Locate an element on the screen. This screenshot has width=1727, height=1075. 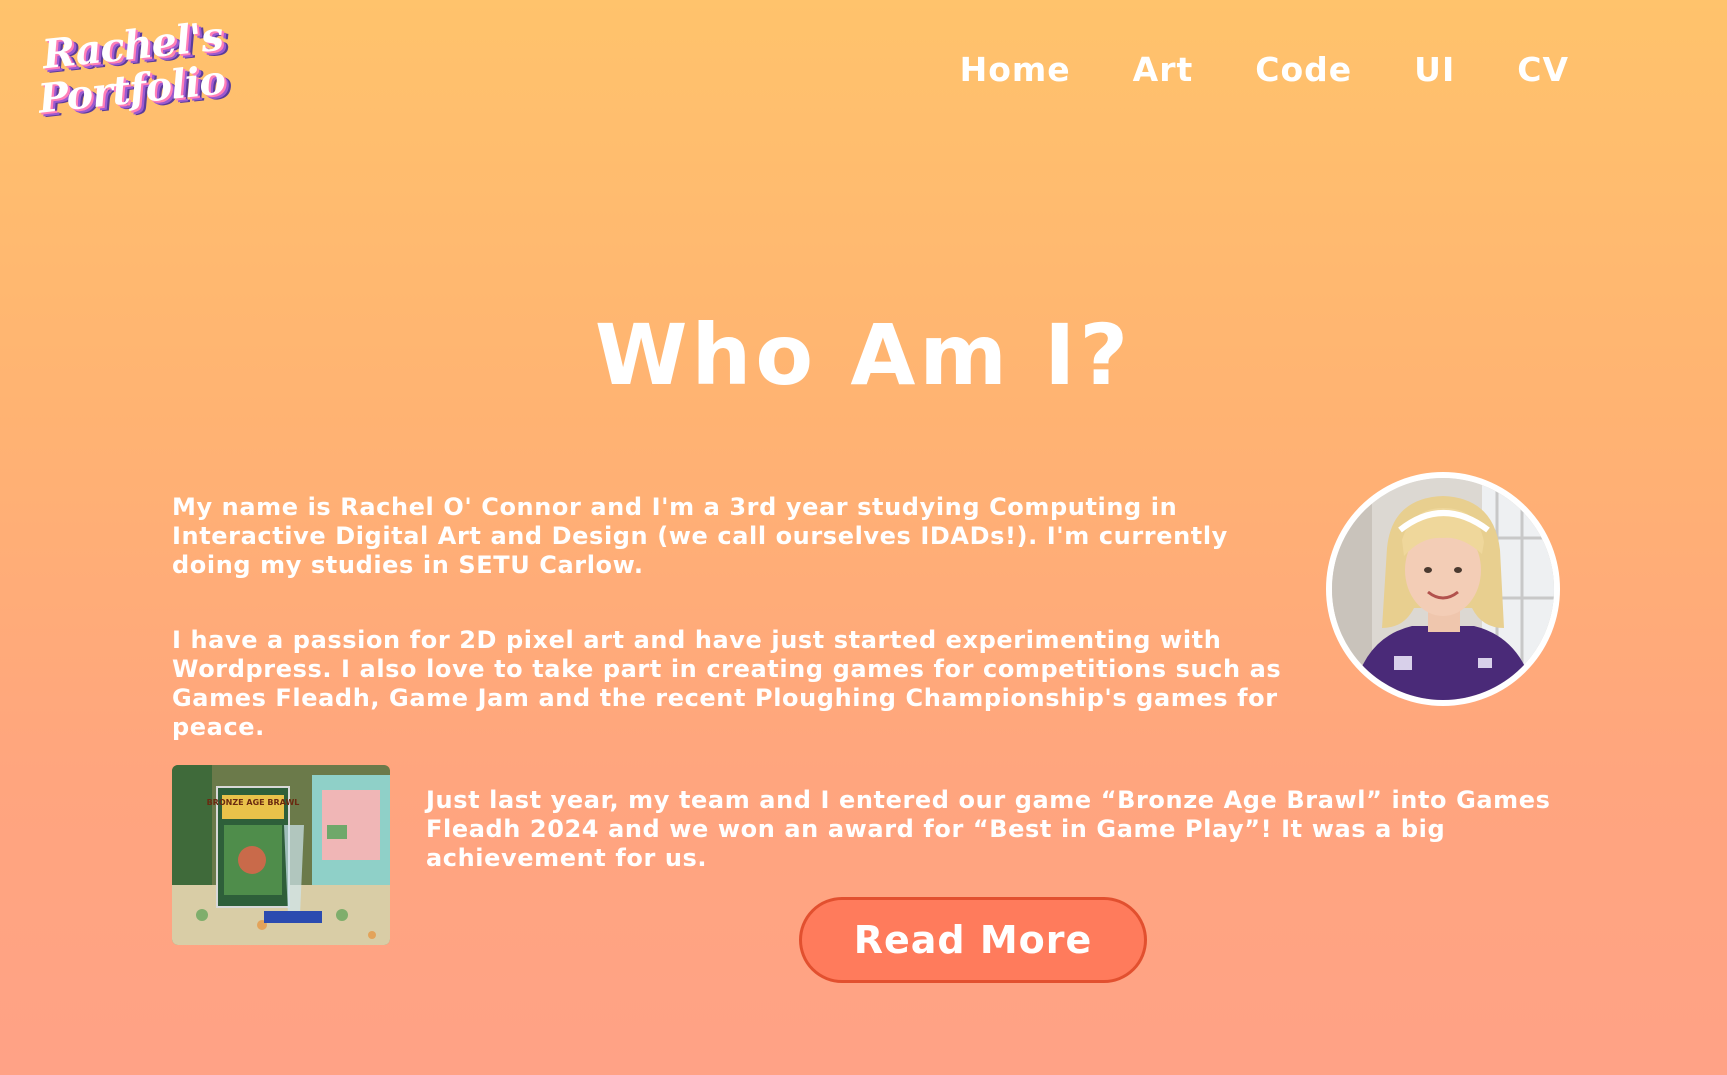
nav-code: Code is located at coordinates (1303, 70).